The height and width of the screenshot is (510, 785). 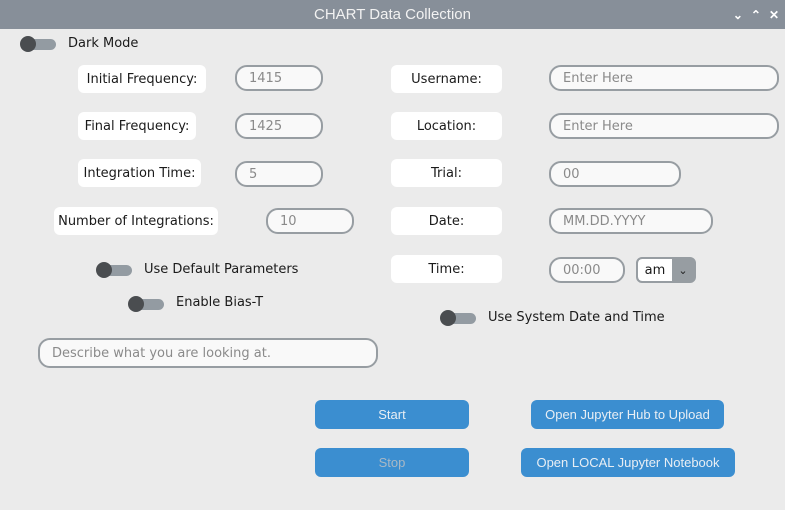 What do you see at coordinates (738, 15) in the screenshot?
I see `minimize-icon: ⌄` at bounding box center [738, 15].